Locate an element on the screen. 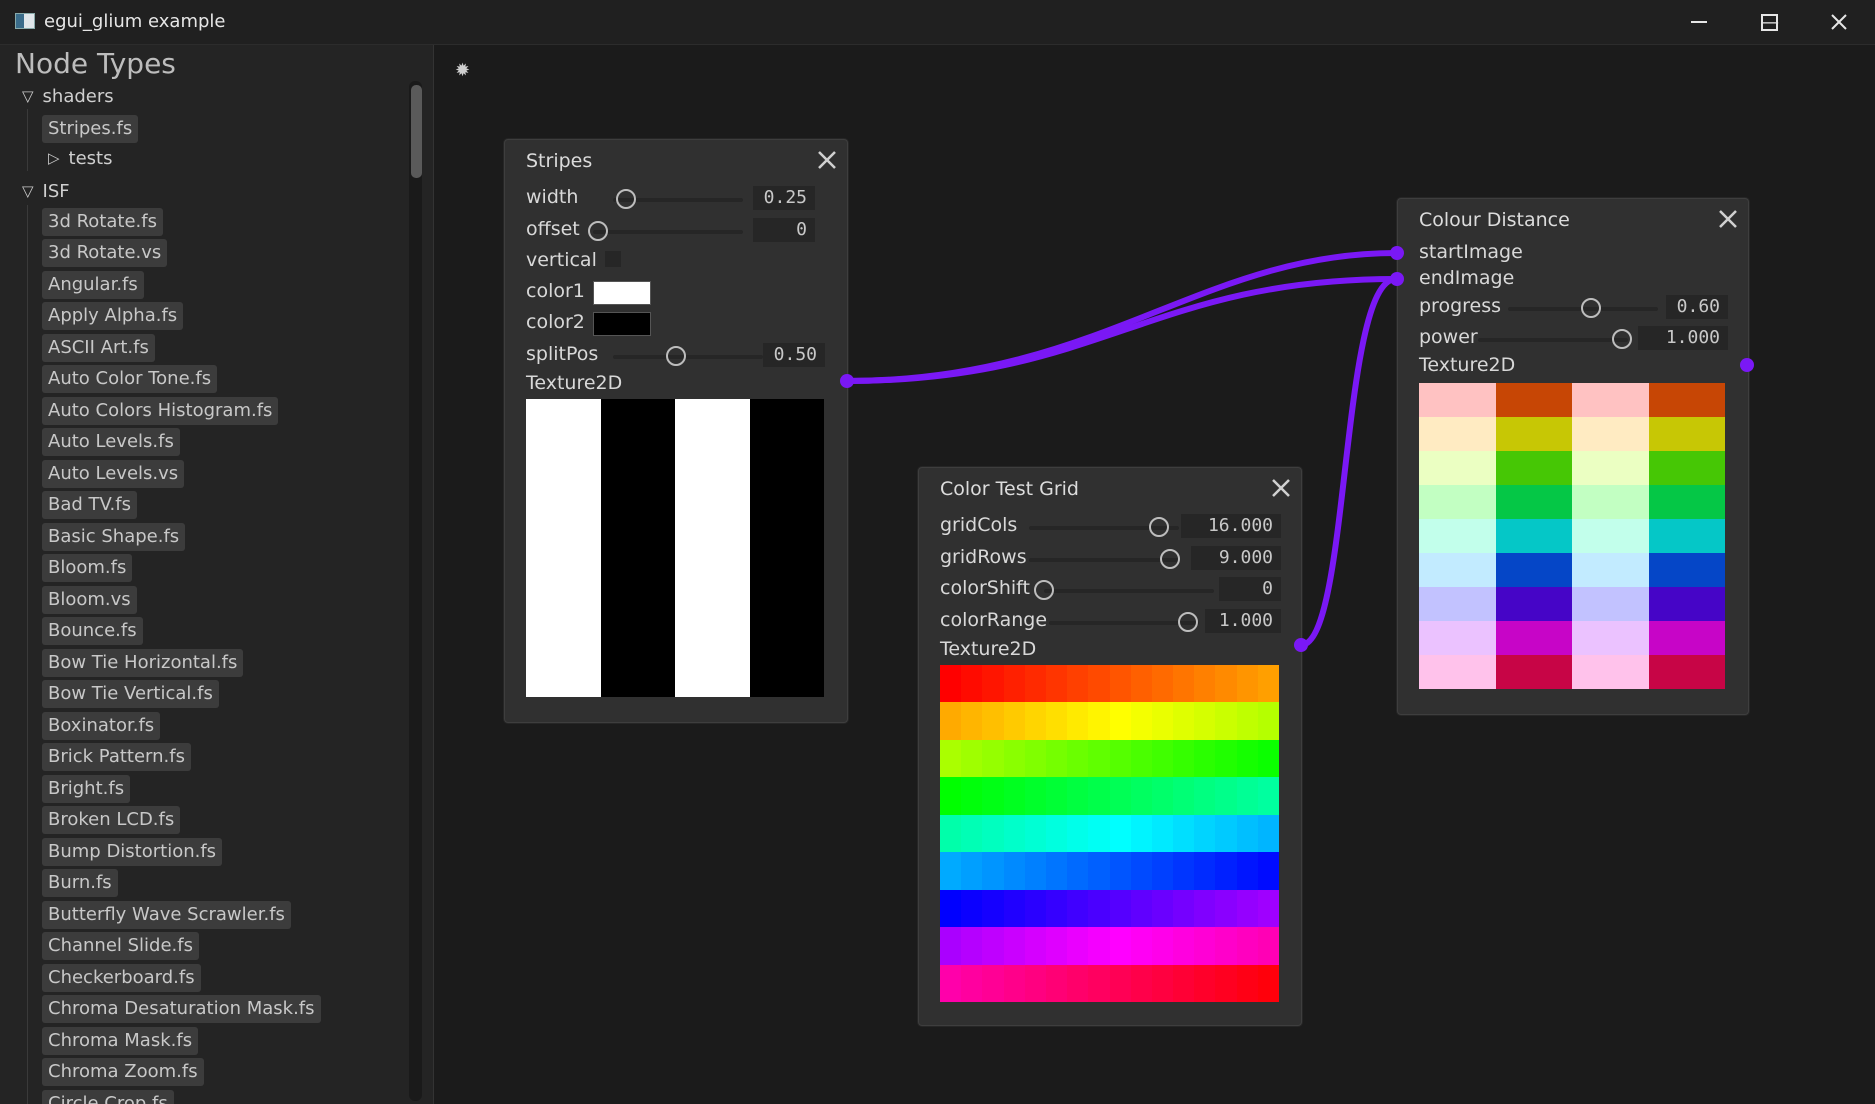  list-item: Channel Slide.fs is located at coordinates (120, 946).